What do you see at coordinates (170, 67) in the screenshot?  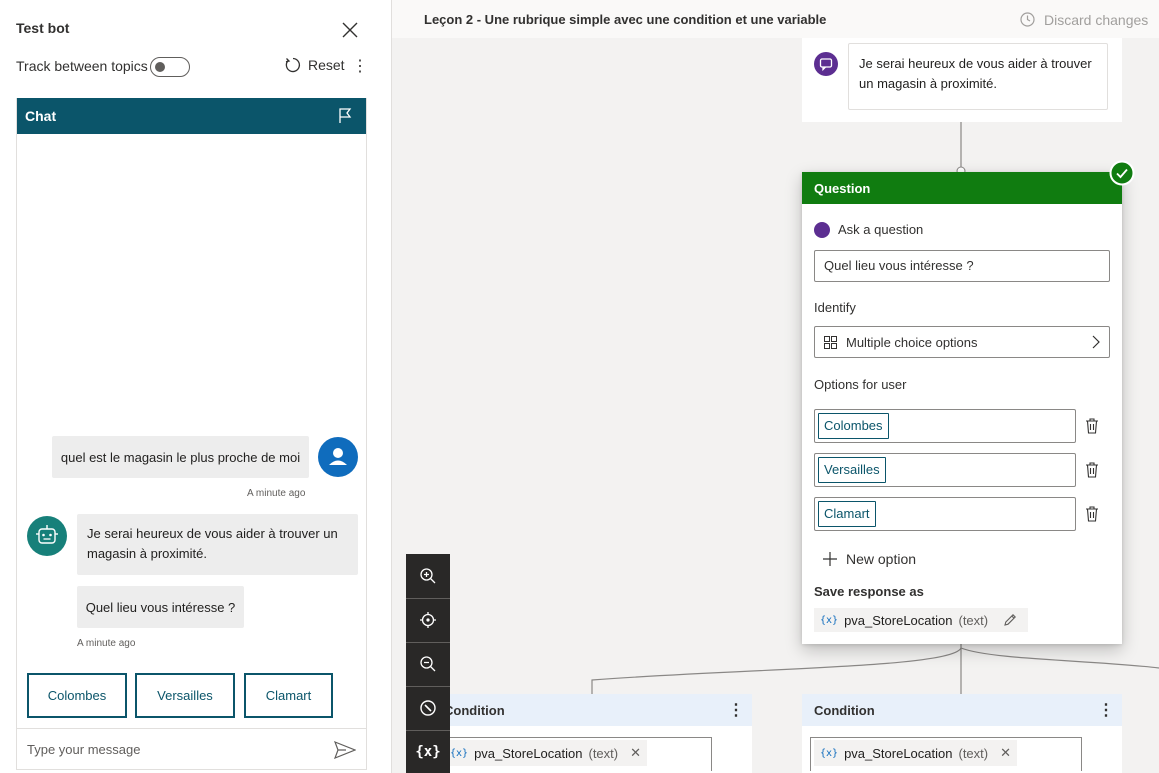 I see `track-between-topics-toggle` at bounding box center [170, 67].